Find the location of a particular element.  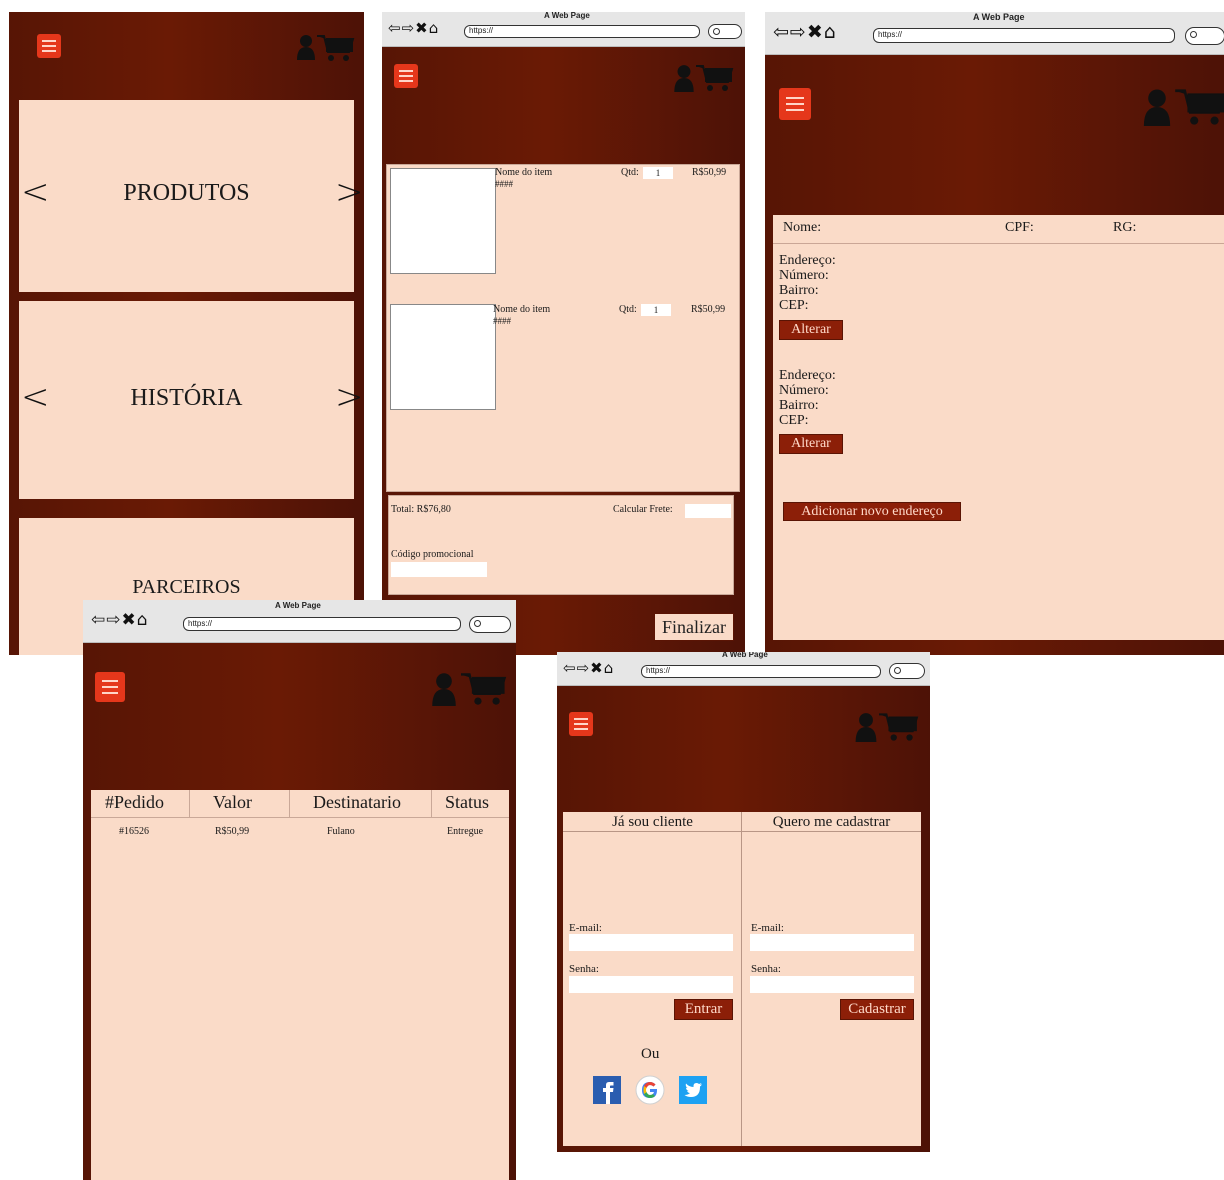

tab-quero-me-cadastrar: Quero me cadastrar is located at coordinates (831, 822).